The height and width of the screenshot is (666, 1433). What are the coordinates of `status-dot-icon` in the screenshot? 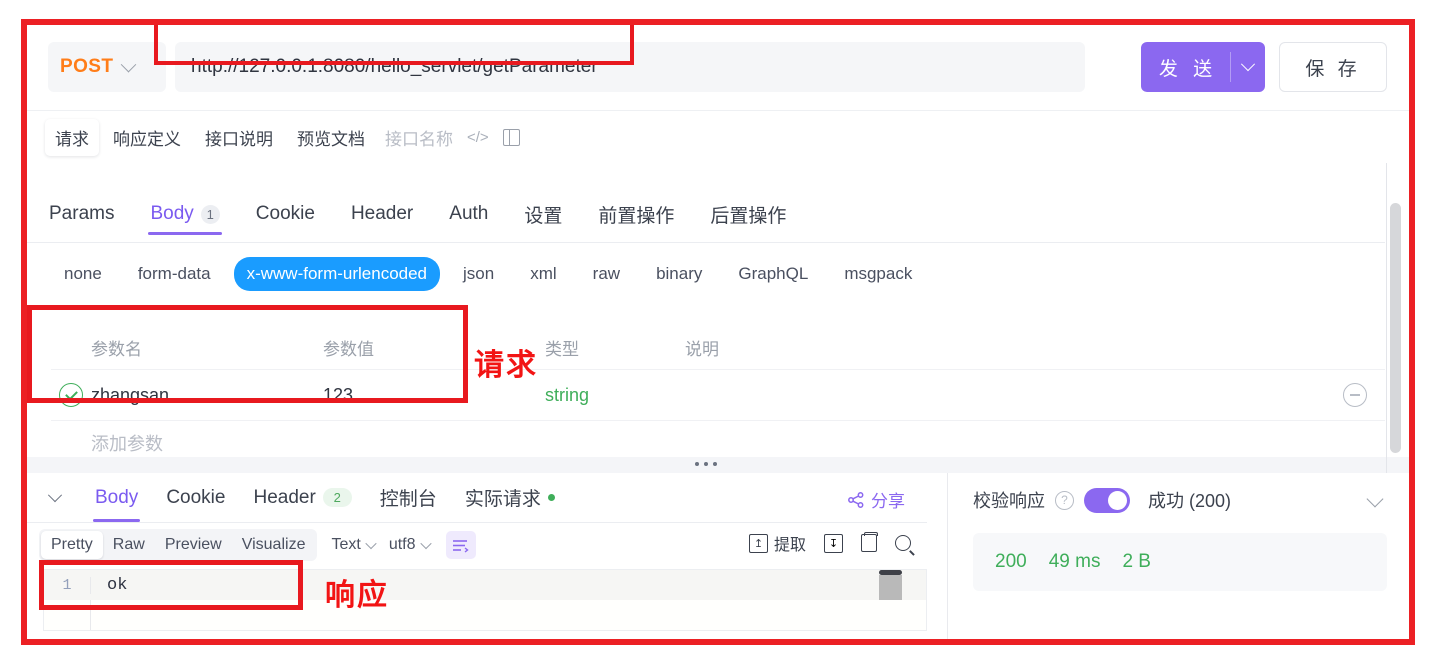 It's located at (551, 497).